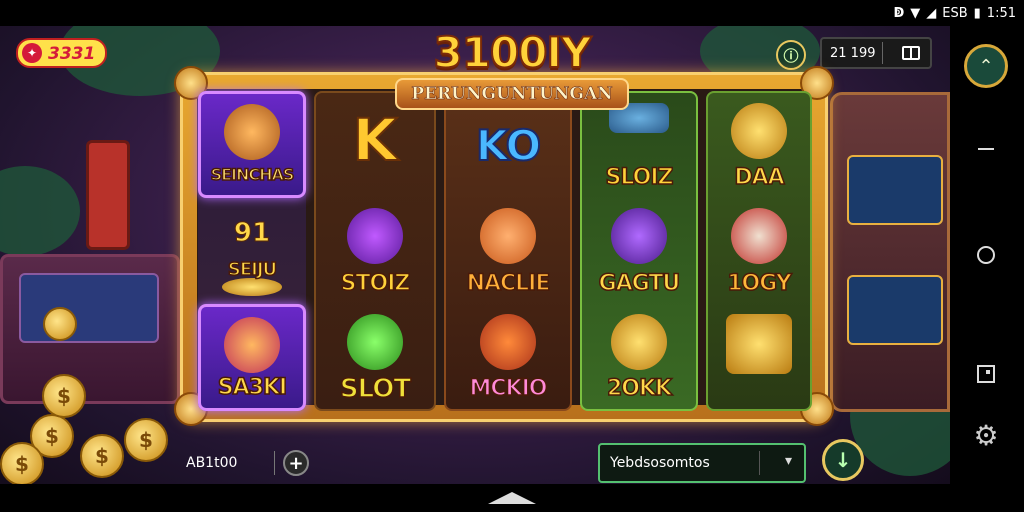 The height and width of the screenshot is (512, 1024). I want to click on battery-label: ESB, so click(955, 13).